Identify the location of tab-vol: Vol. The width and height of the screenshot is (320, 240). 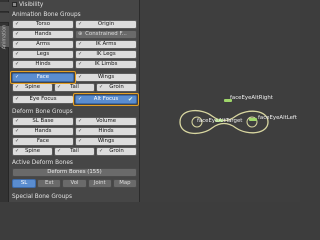
(74, 183).